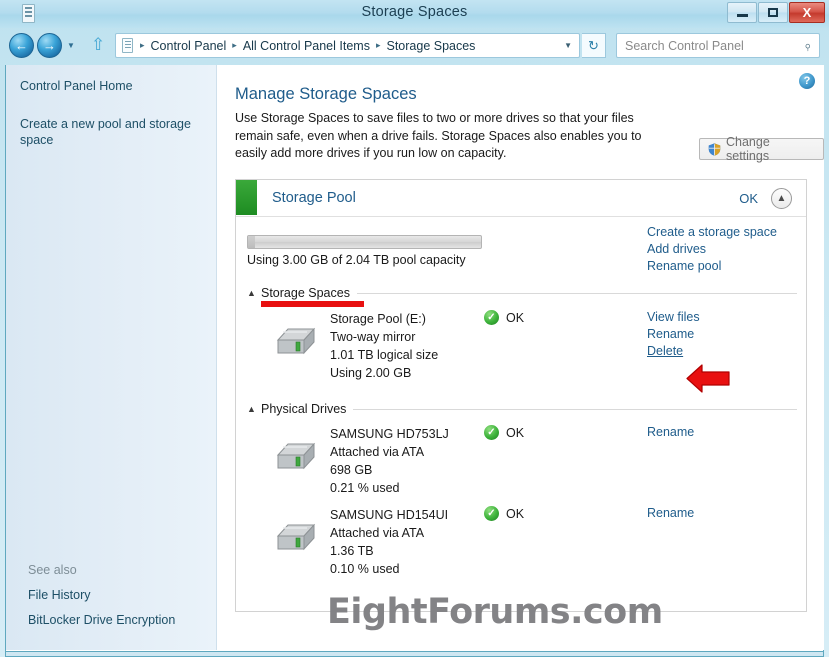  Describe the element at coordinates (351, 470) in the screenshot. I see `physical-drive-capacity: 698 GB` at that location.